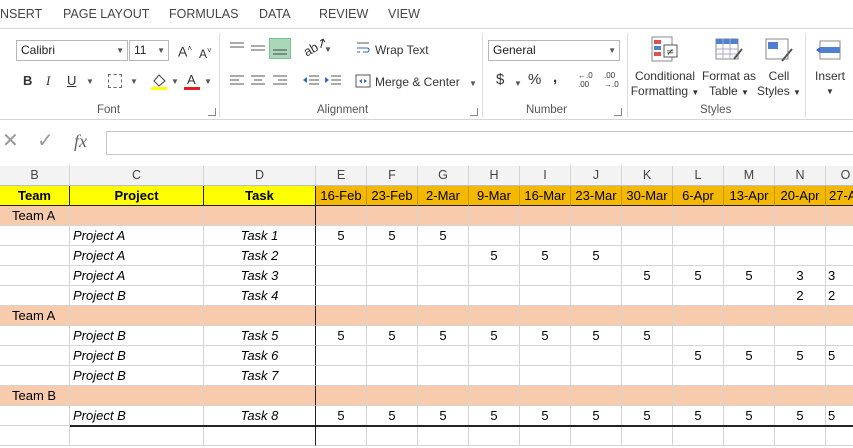  I want to click on column-header-m: M, so click(749, 176).